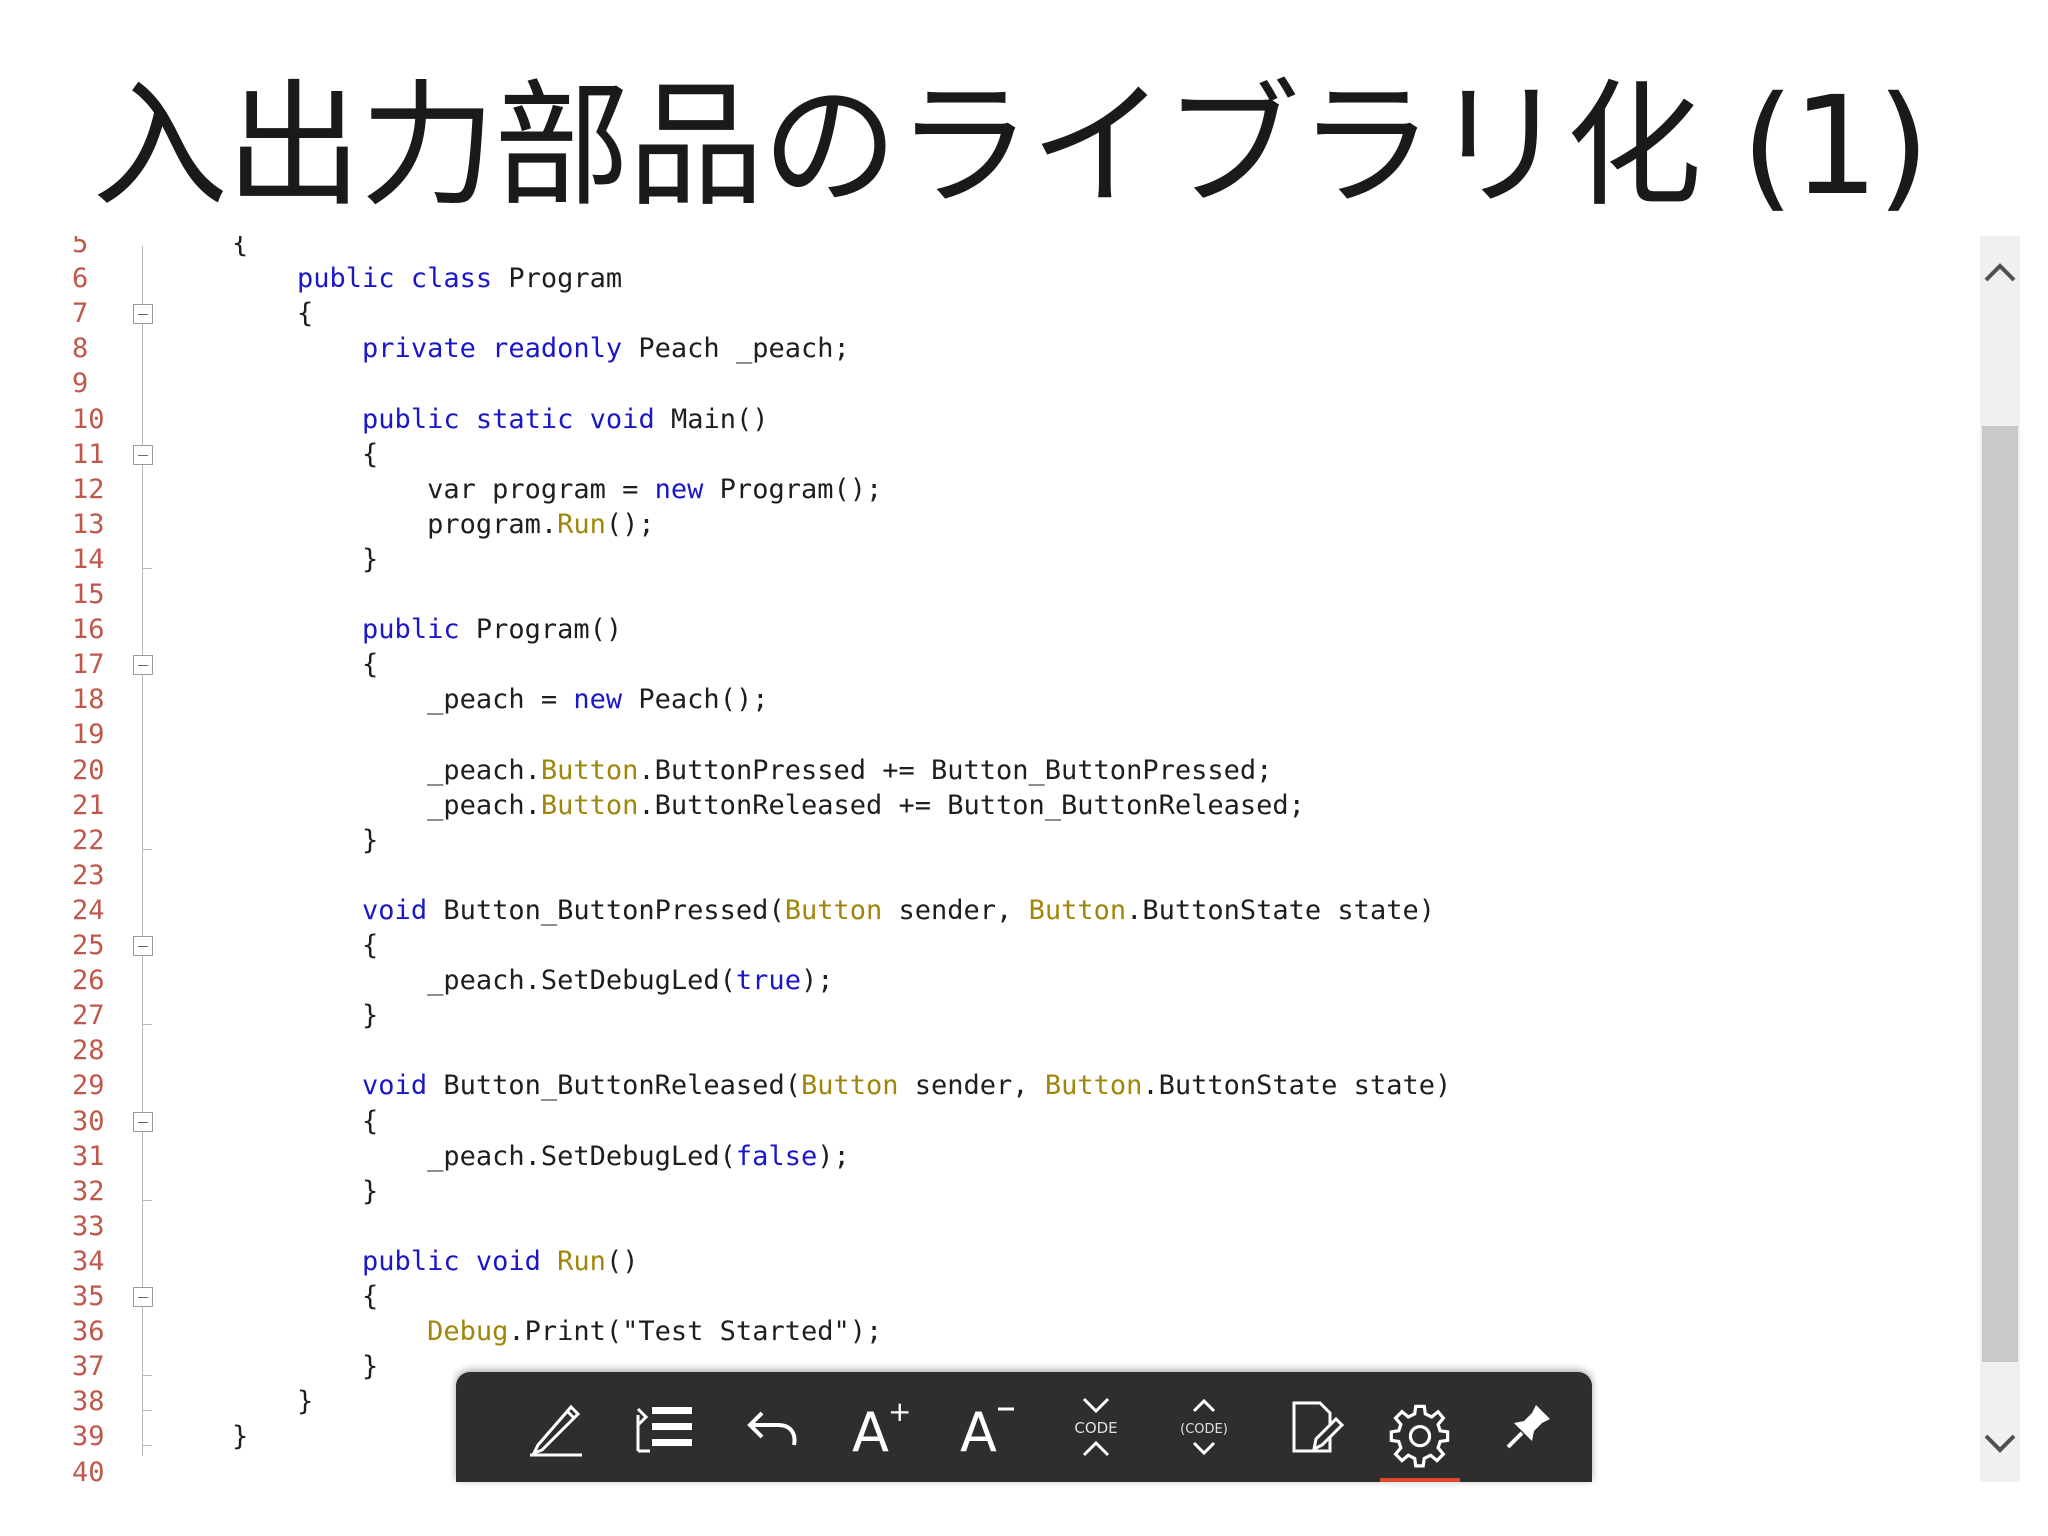  I want to click on vertical-scrollbar, so click(2000, 859).